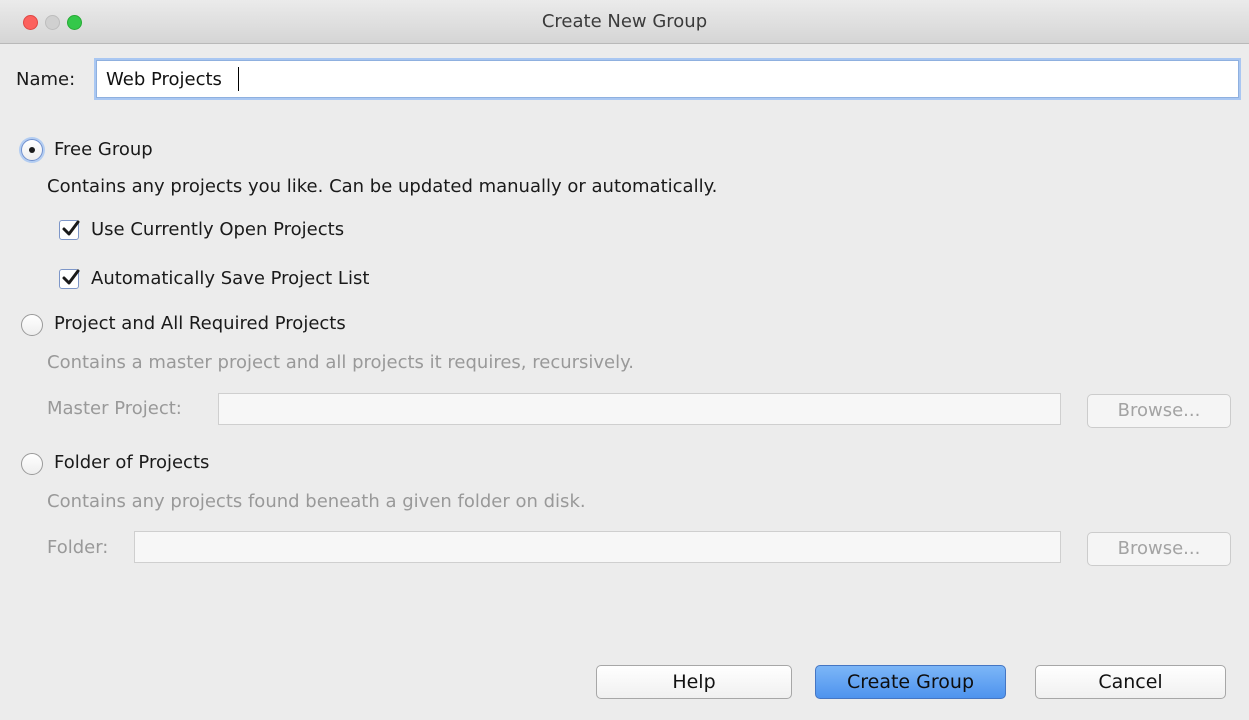 The image size is (1249, 720). Describe the element at coordinates (217, 229) in the screenshot. I see `use-open-projects-label: Use Currently Open Projects` at that location.